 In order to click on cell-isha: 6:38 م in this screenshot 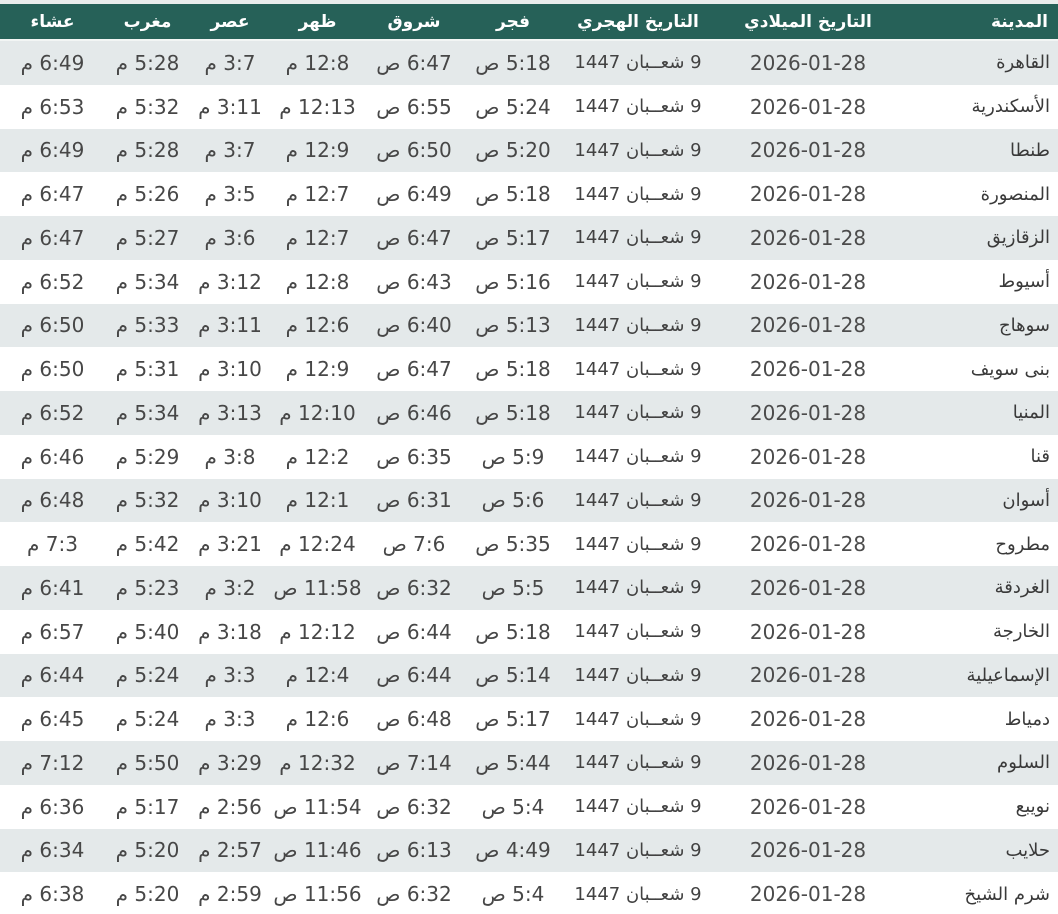, I will do `click(52, 893)`.